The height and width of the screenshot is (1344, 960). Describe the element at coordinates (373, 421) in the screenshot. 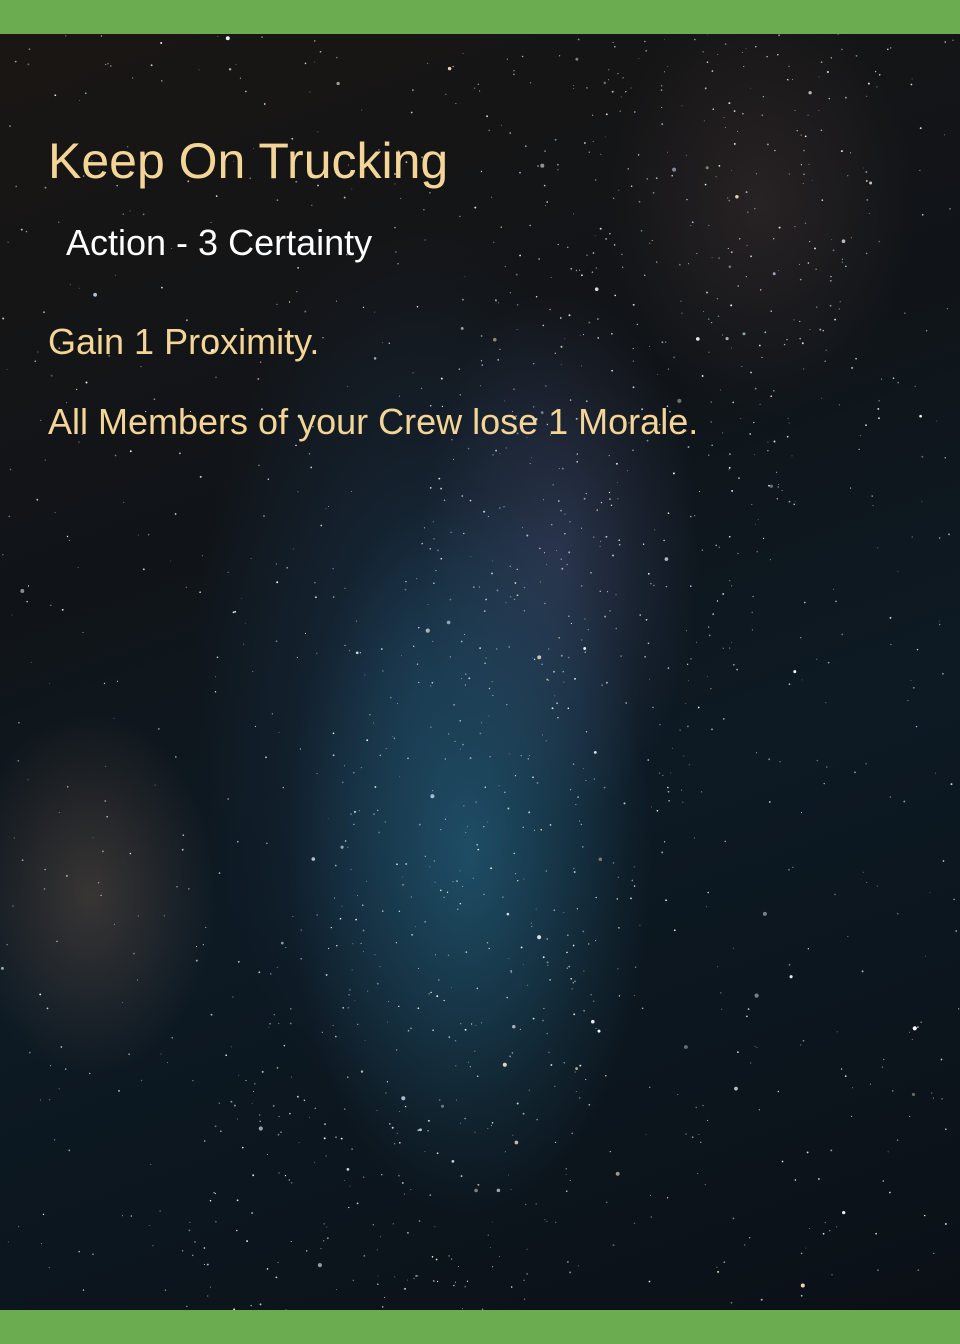

I see `rule-line-morale: All Members of your Crew lose 1 Morale.` at that location.